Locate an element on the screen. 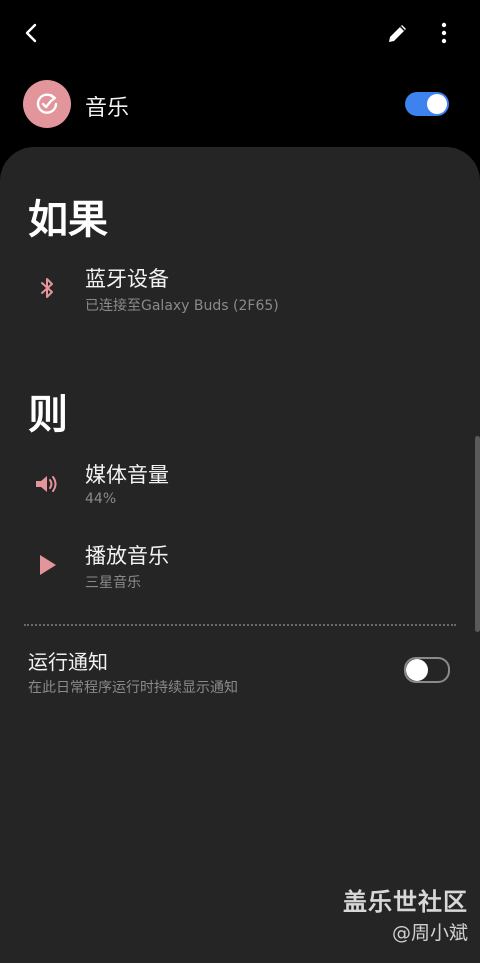  back-button is located at coordinates (32, 33).